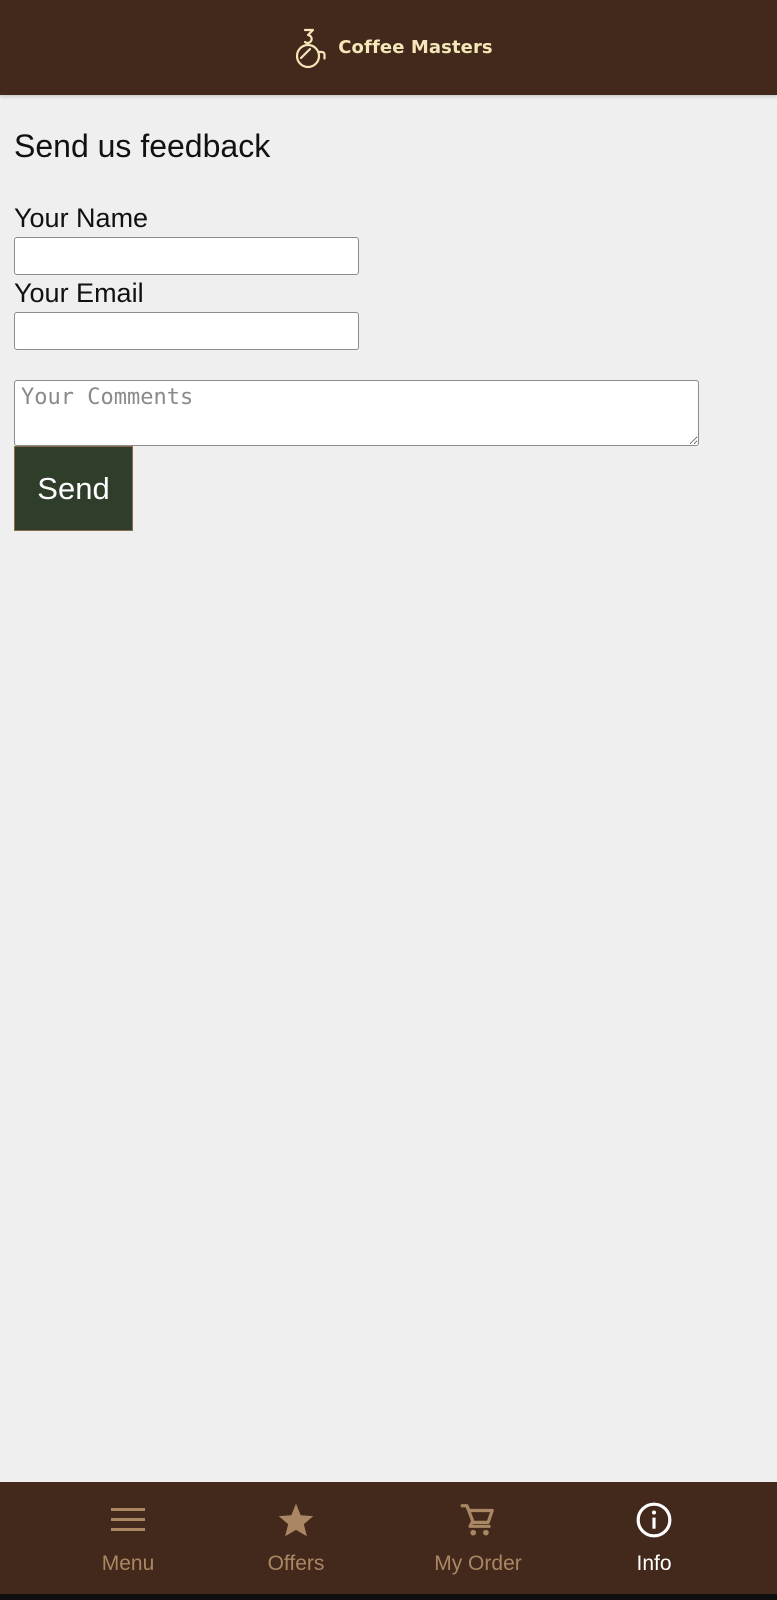 The image size is (777, 1600). What do you see at coordinates (654, 1520) in the screenshot?
I see `info-icon` at bounding box center [654, 1520].